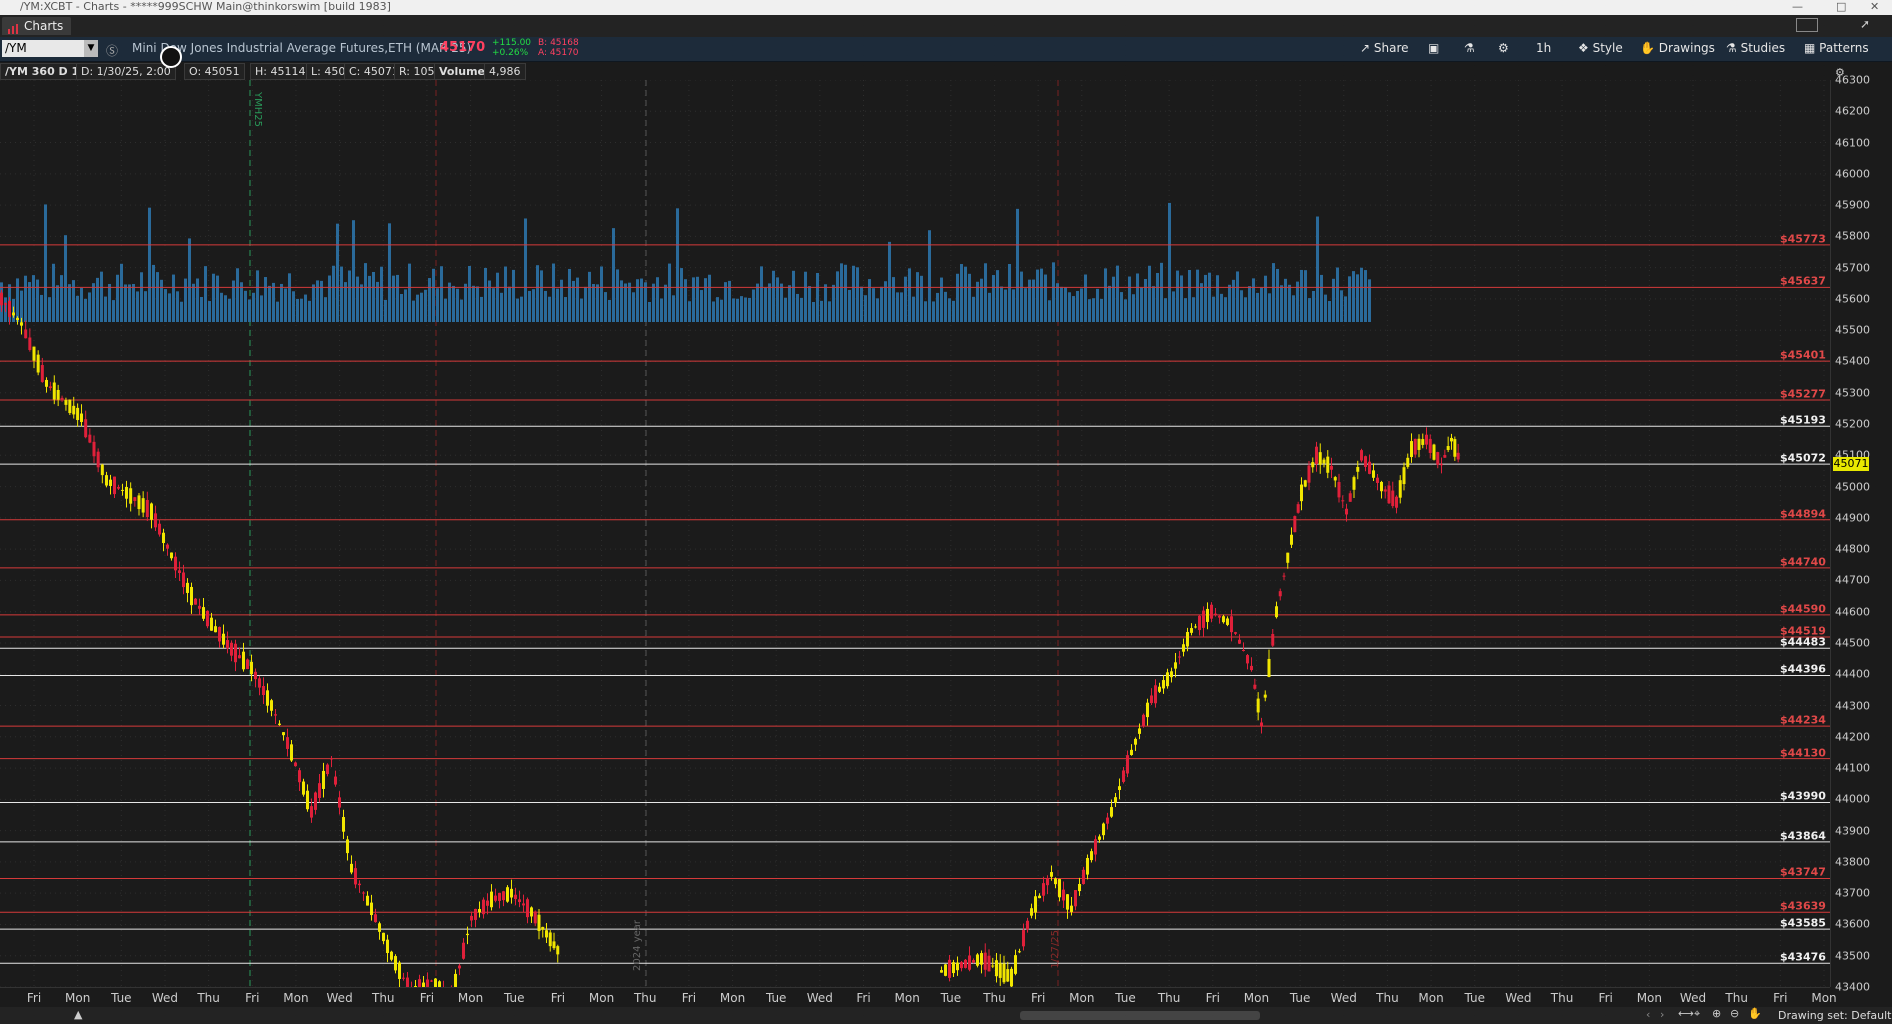  What do you see at coordinates (1503, 48) in the screenshot?
I see `gear-icon: ⚙` at bounding box center [1503, 48].